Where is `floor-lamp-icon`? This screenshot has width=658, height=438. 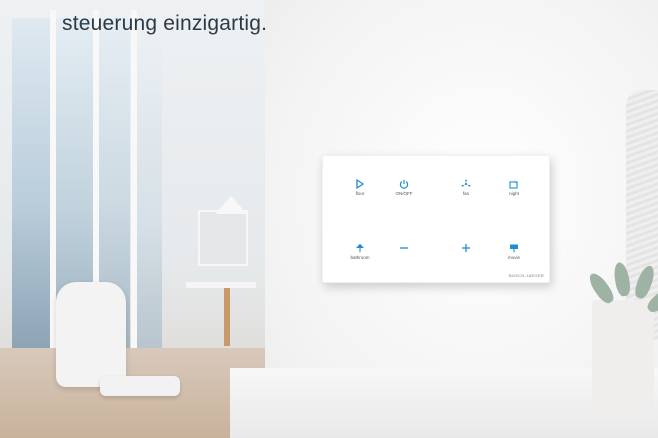 floor-lamp-icon is located at coordinates (360, 184).